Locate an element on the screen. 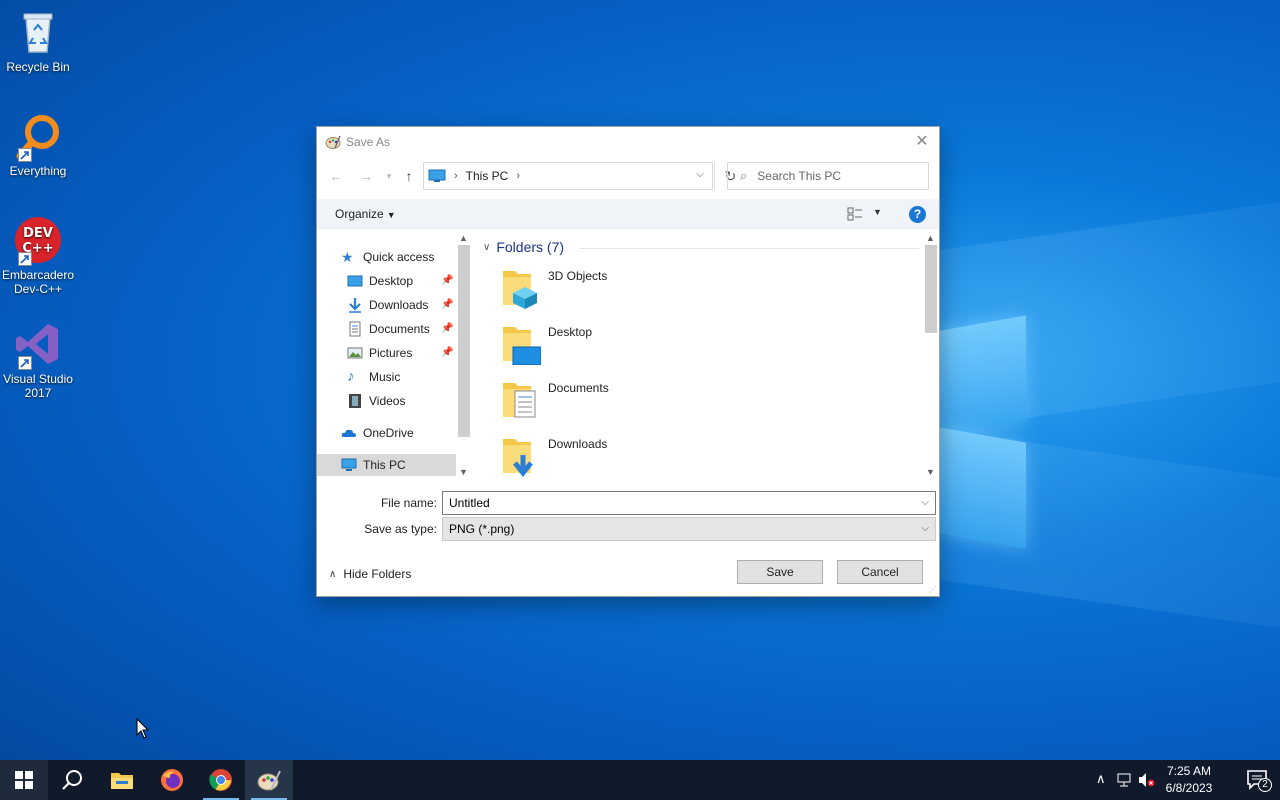  nav-item-label: Videos is located at coordinates (387, 401).